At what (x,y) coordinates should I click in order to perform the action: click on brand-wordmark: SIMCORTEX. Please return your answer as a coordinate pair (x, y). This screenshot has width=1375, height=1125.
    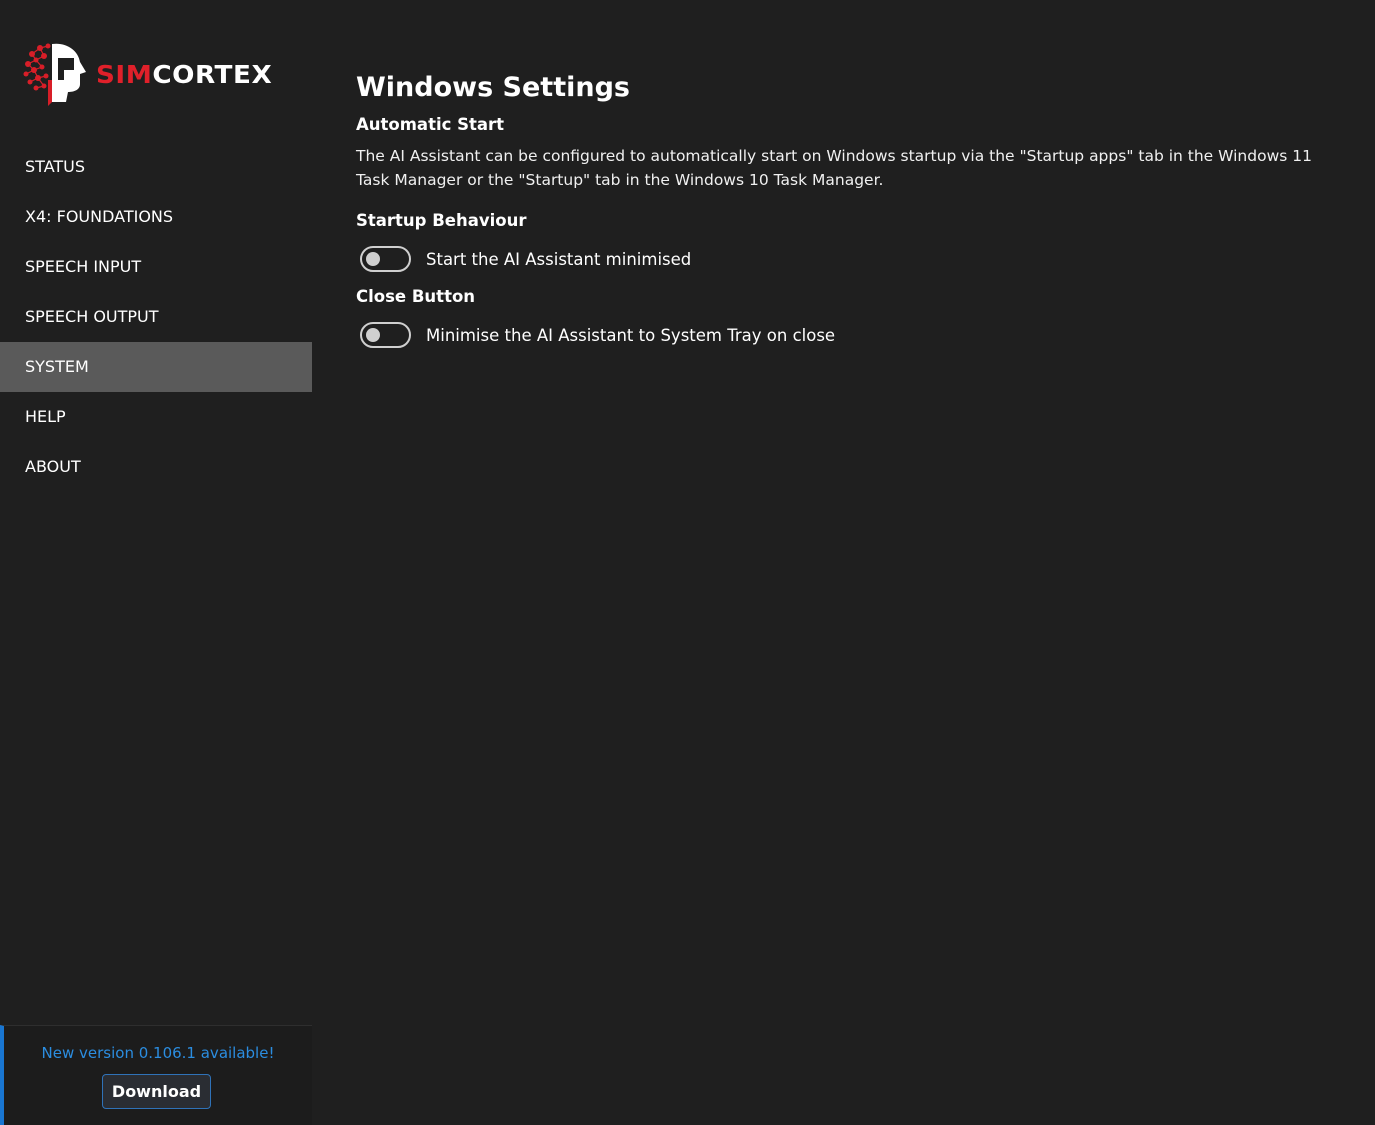
    Looking at the image, I should click on (184, 74).